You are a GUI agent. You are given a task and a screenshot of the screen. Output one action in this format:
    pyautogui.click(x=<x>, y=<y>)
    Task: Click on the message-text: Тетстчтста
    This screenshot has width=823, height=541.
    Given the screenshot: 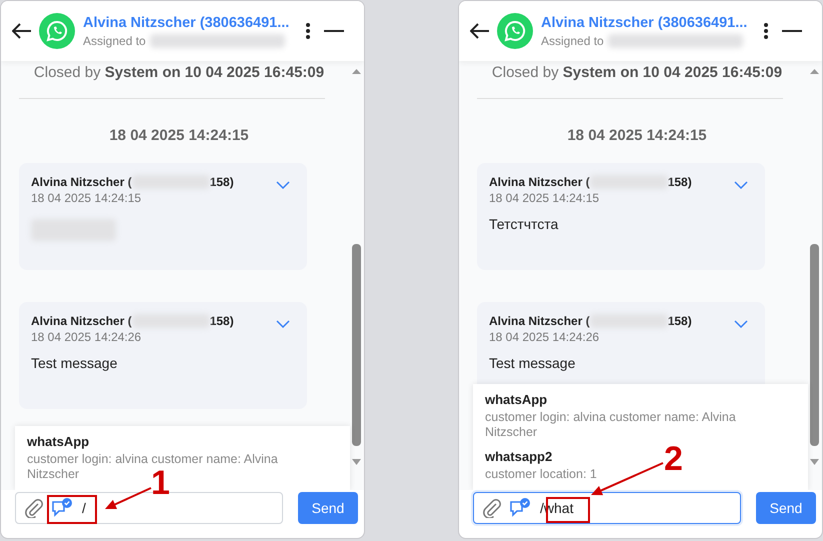 What is the action you would take?
    pyautogui.click(x=524, y=224)
    